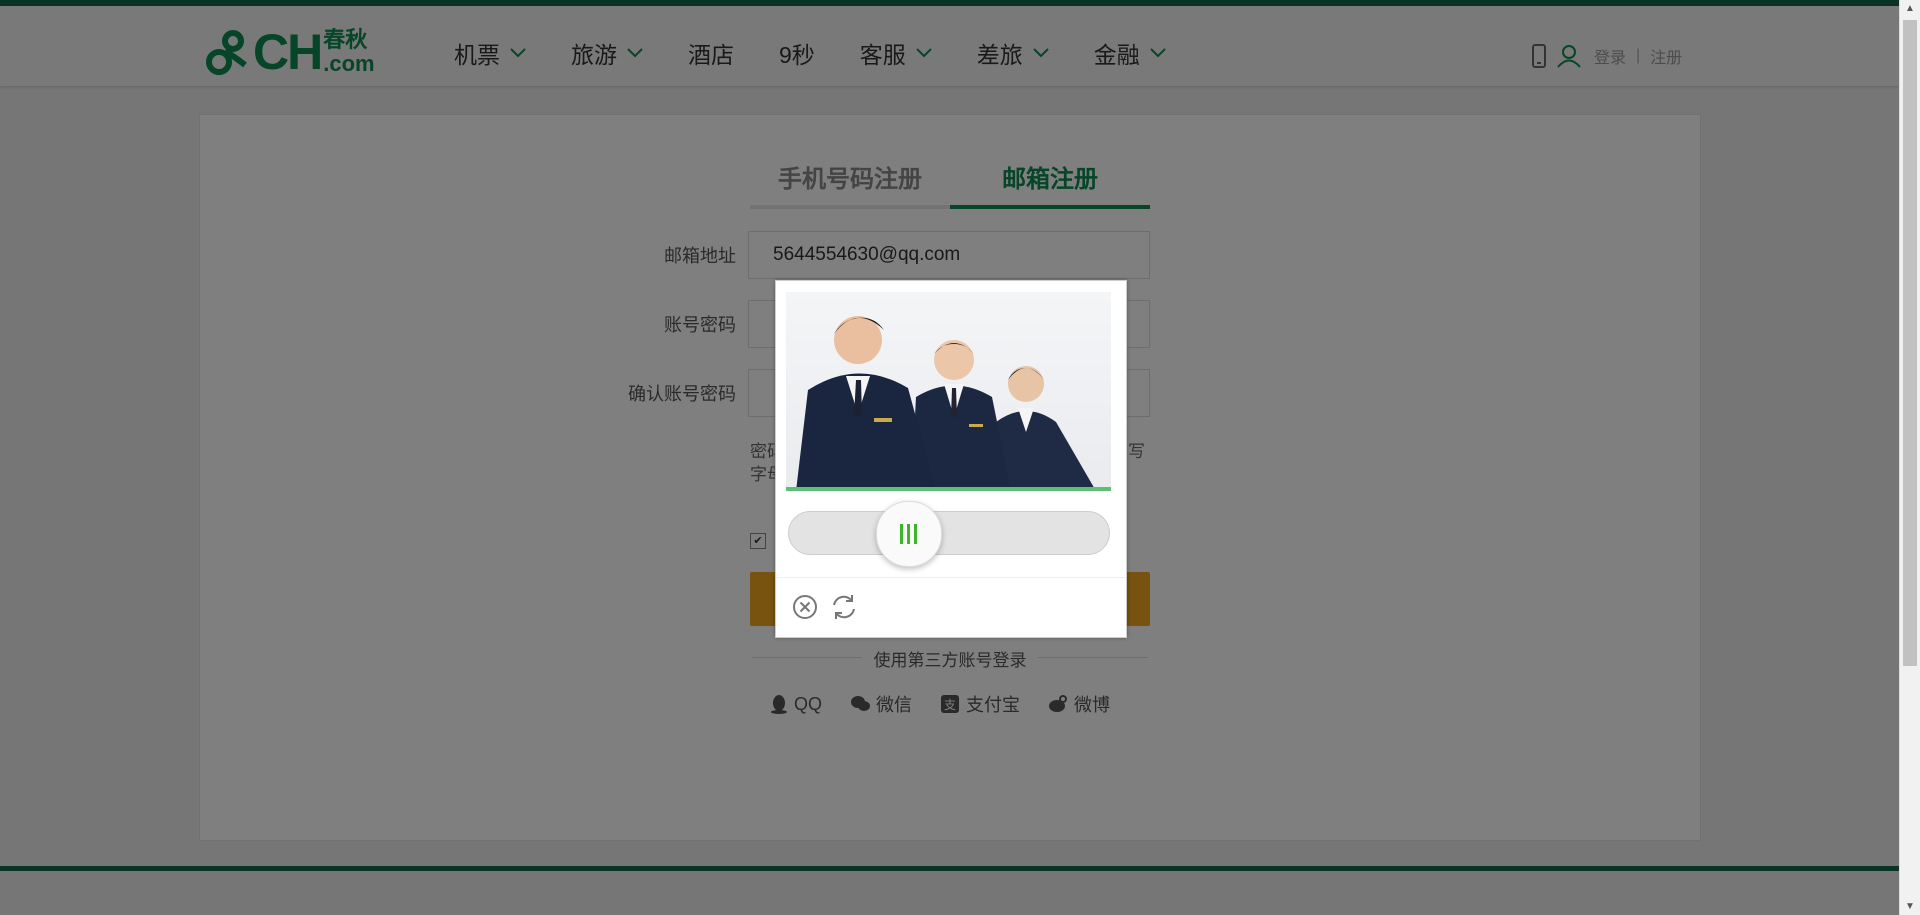 The height and width of the screenshot is (915, 1920). I want to click on scroll-down-arrow-icon: ▼, so click(1910, 906).